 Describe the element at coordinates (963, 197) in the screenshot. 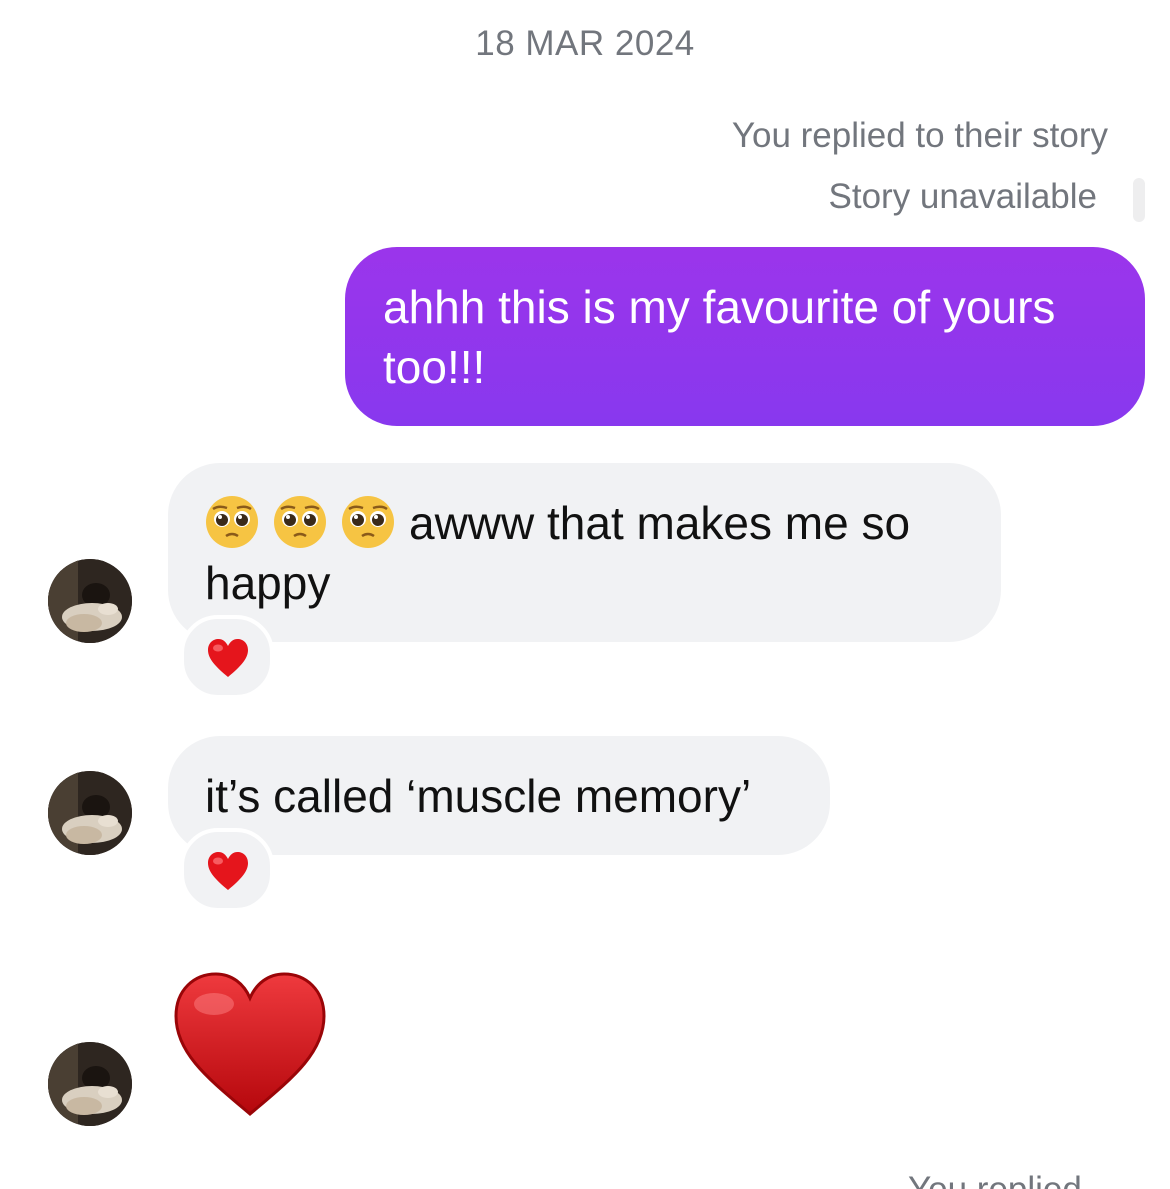

I see `story-unavailable-label: Story unavailable` at that location.